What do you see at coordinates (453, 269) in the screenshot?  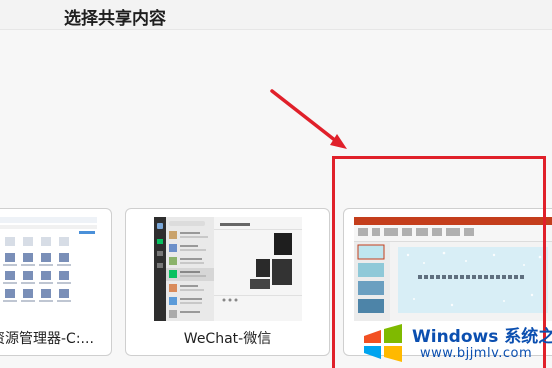 I see `powerpoint-thumbnail` at bounding box center [453, 269].